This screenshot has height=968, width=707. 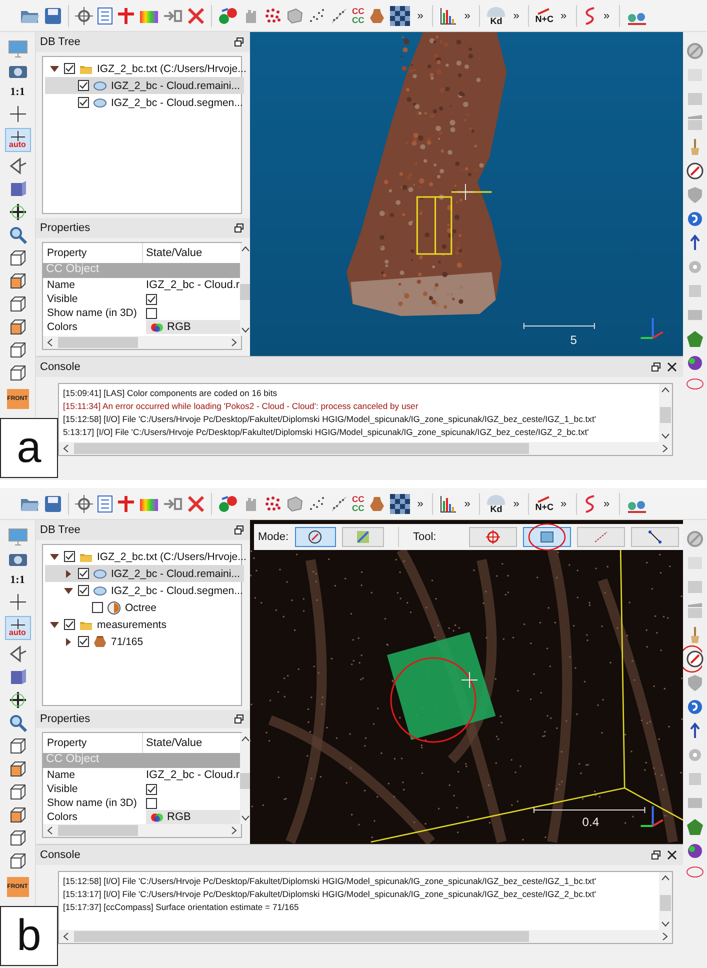 What do you see at coordinates (672, 367) in the screenshot?
I see `close-icon` at bounding box center [672, 367].